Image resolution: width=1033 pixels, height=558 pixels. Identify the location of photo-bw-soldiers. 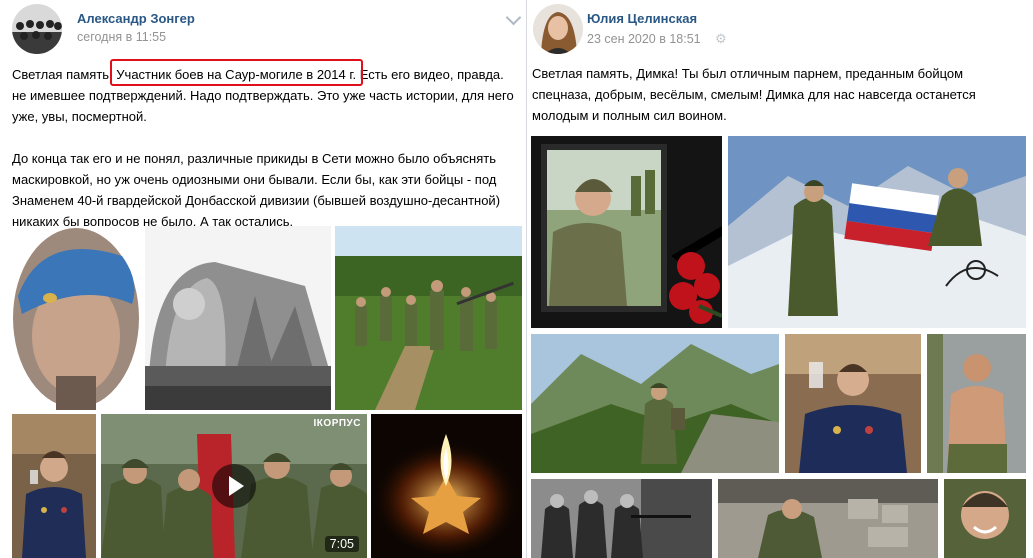
(621, 518).